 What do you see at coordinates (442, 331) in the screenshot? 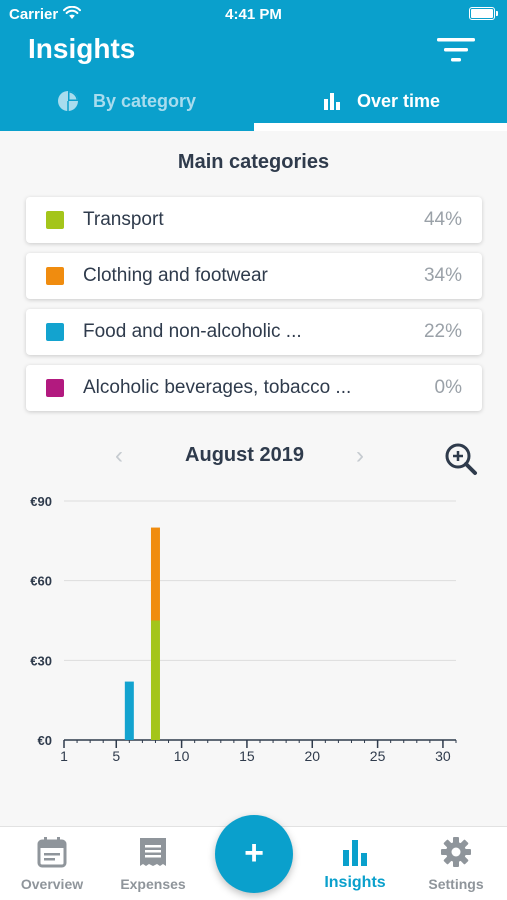
I see `category-percent: 22%` at bounding box center [442, 331].